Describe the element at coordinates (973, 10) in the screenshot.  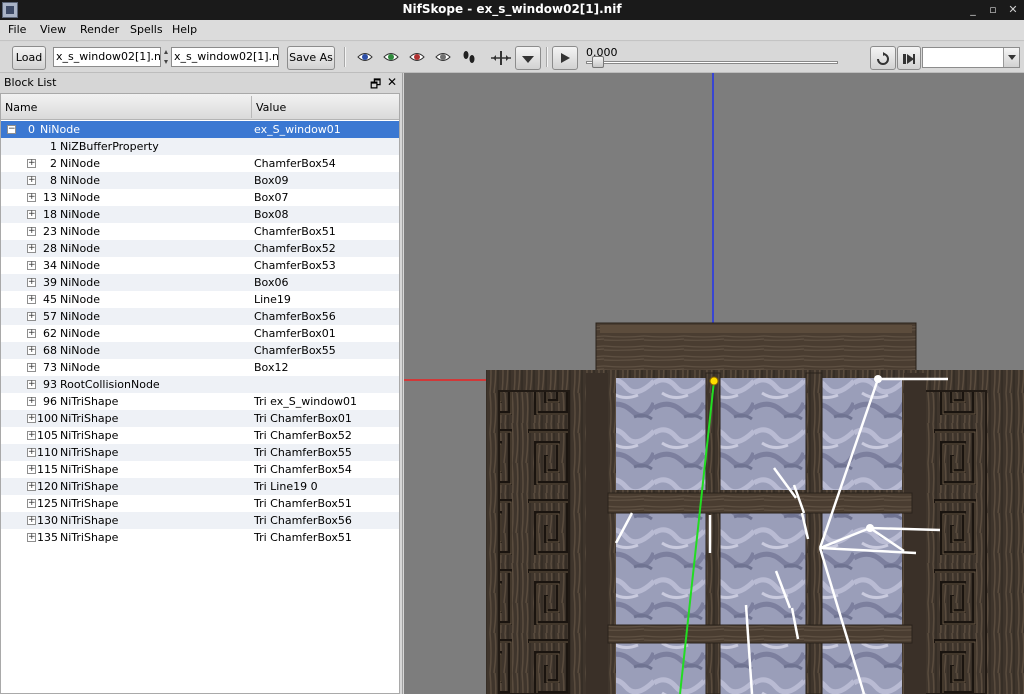
I see `minimize-button: _` at that location.